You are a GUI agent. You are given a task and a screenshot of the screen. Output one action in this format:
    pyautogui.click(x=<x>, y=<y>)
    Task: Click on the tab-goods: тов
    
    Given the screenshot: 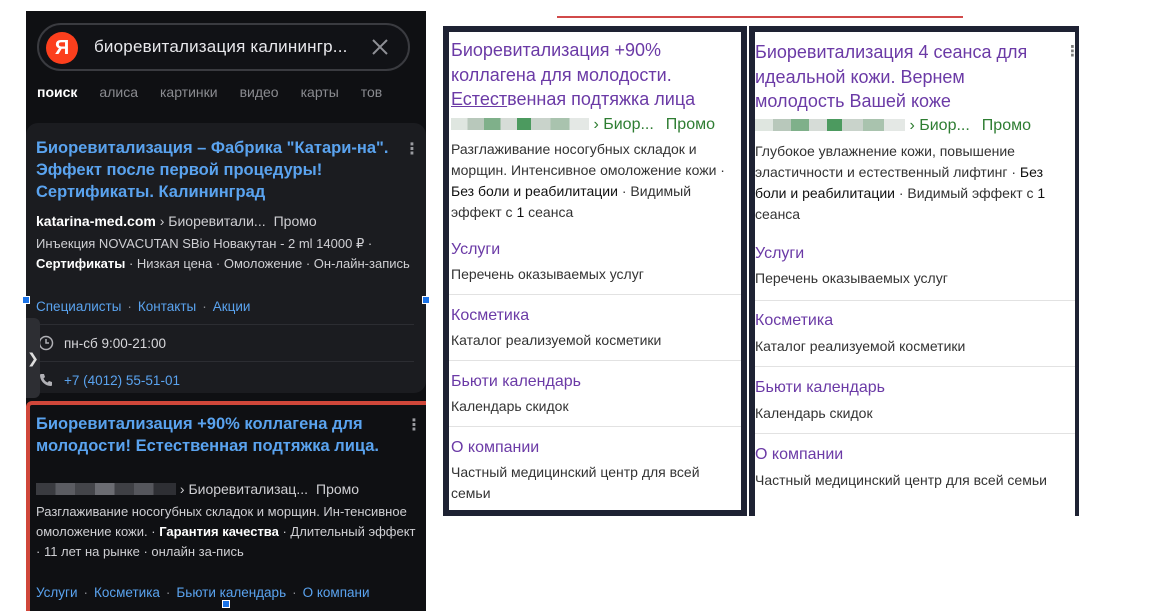 What is the action you would take?
    pyautogui.click(x=371, y=92)
    